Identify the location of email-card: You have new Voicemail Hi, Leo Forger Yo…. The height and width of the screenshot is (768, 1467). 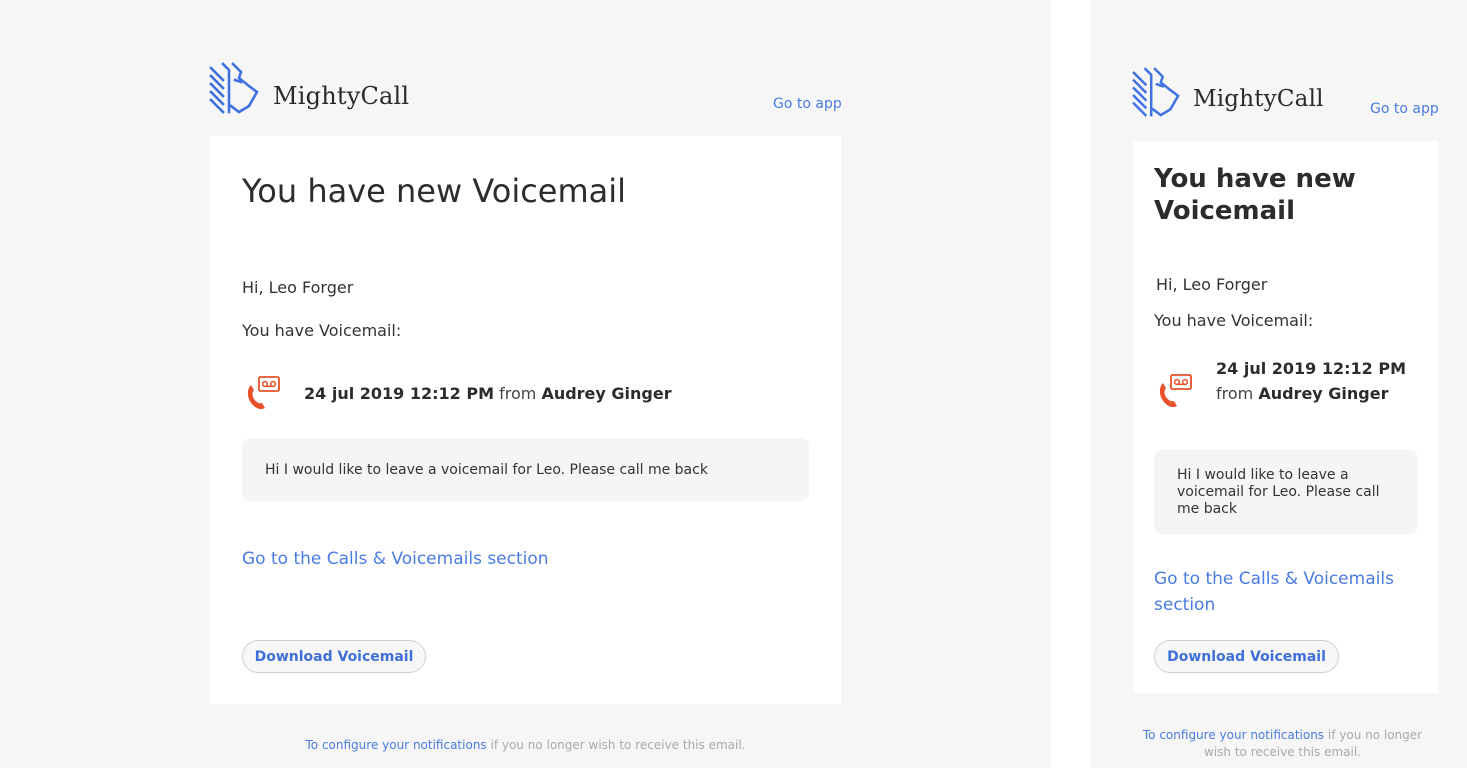
(1285, 417).